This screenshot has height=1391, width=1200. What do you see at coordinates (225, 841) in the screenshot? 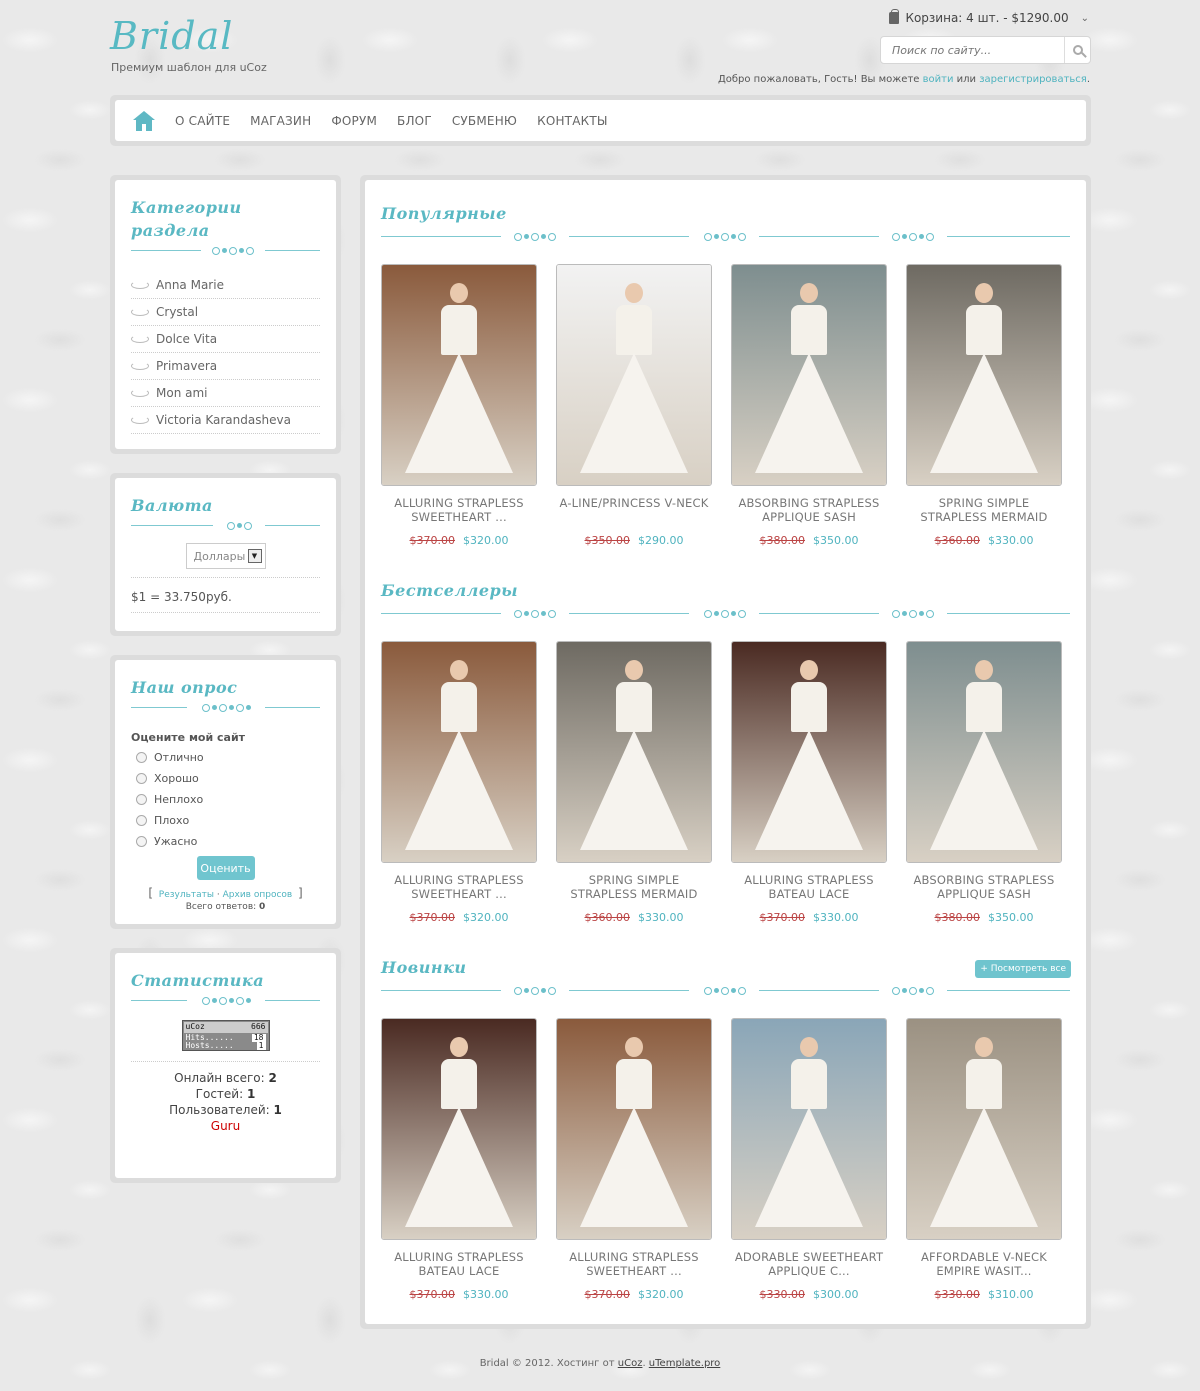
I see `poll-option: Ужасно` at bounding box center [225, 841].